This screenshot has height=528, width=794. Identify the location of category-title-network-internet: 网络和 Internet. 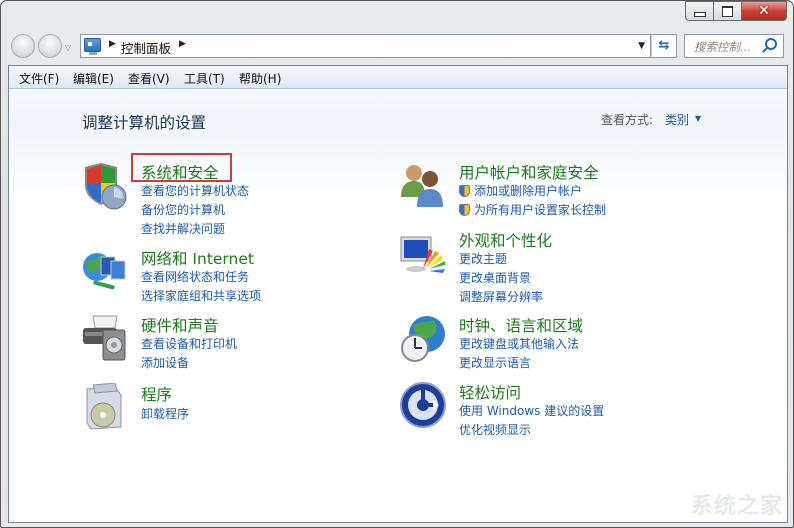
(197, 258).